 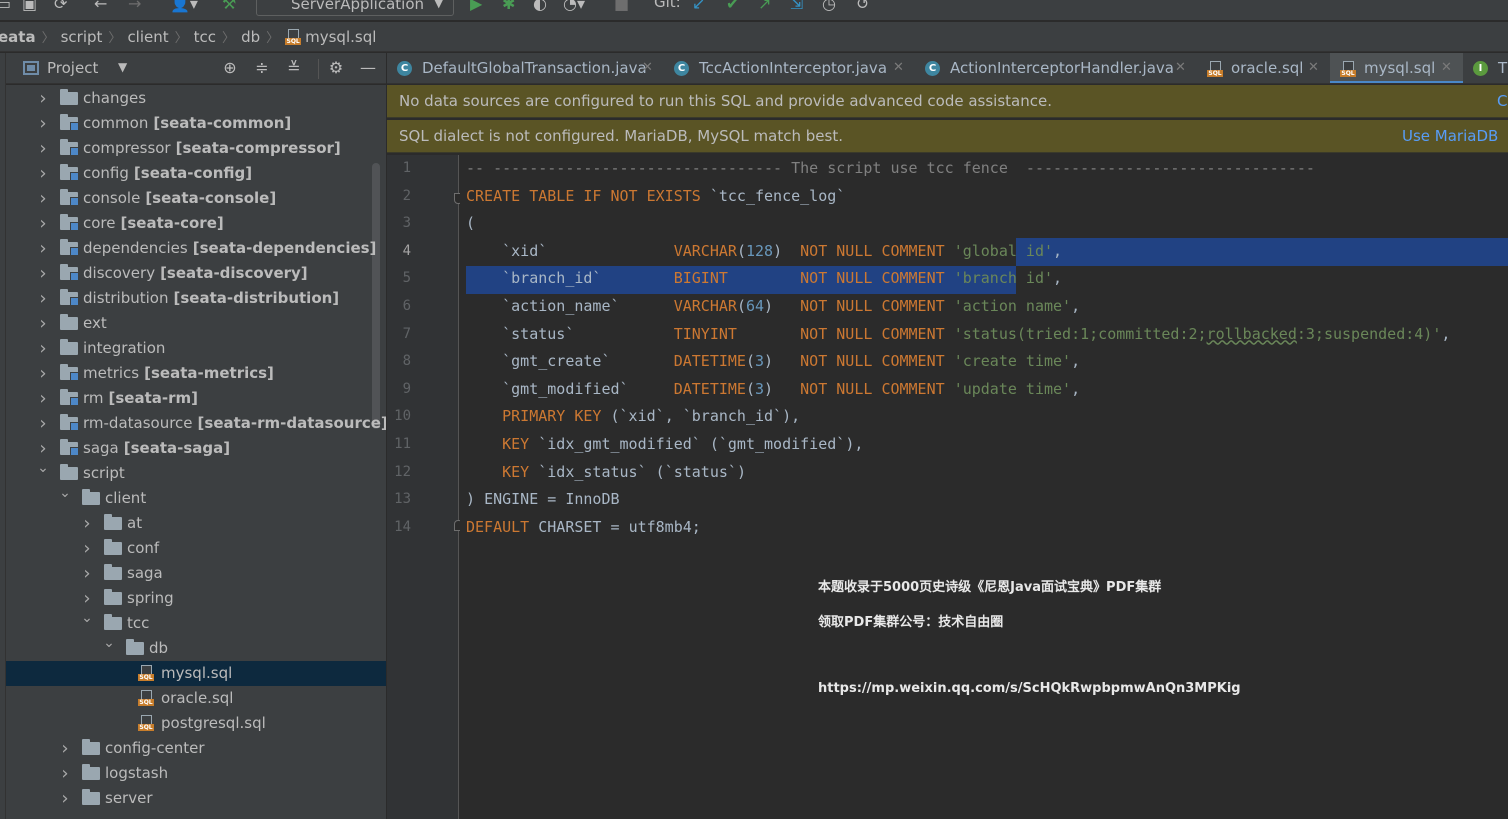 I want to click on sync-icon: ⟳, so click(x=60, y=7).